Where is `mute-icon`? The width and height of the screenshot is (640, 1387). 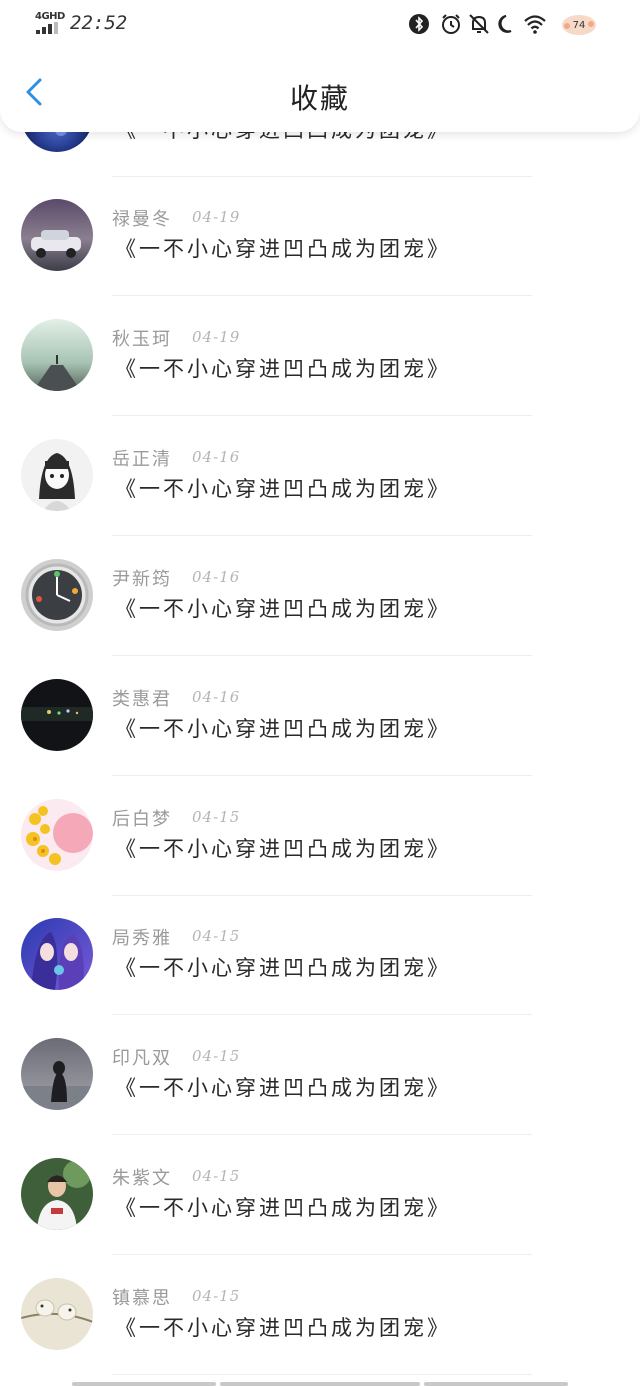 mute-icon is located at coordinates (479, 24).